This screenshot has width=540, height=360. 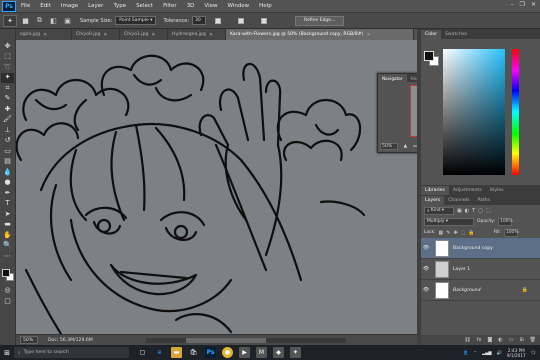 What do you see at coordinates (7, 141) in the screenshot?
I see `history-brush-tool-icon: ↺` at bounding box center [7, 141].